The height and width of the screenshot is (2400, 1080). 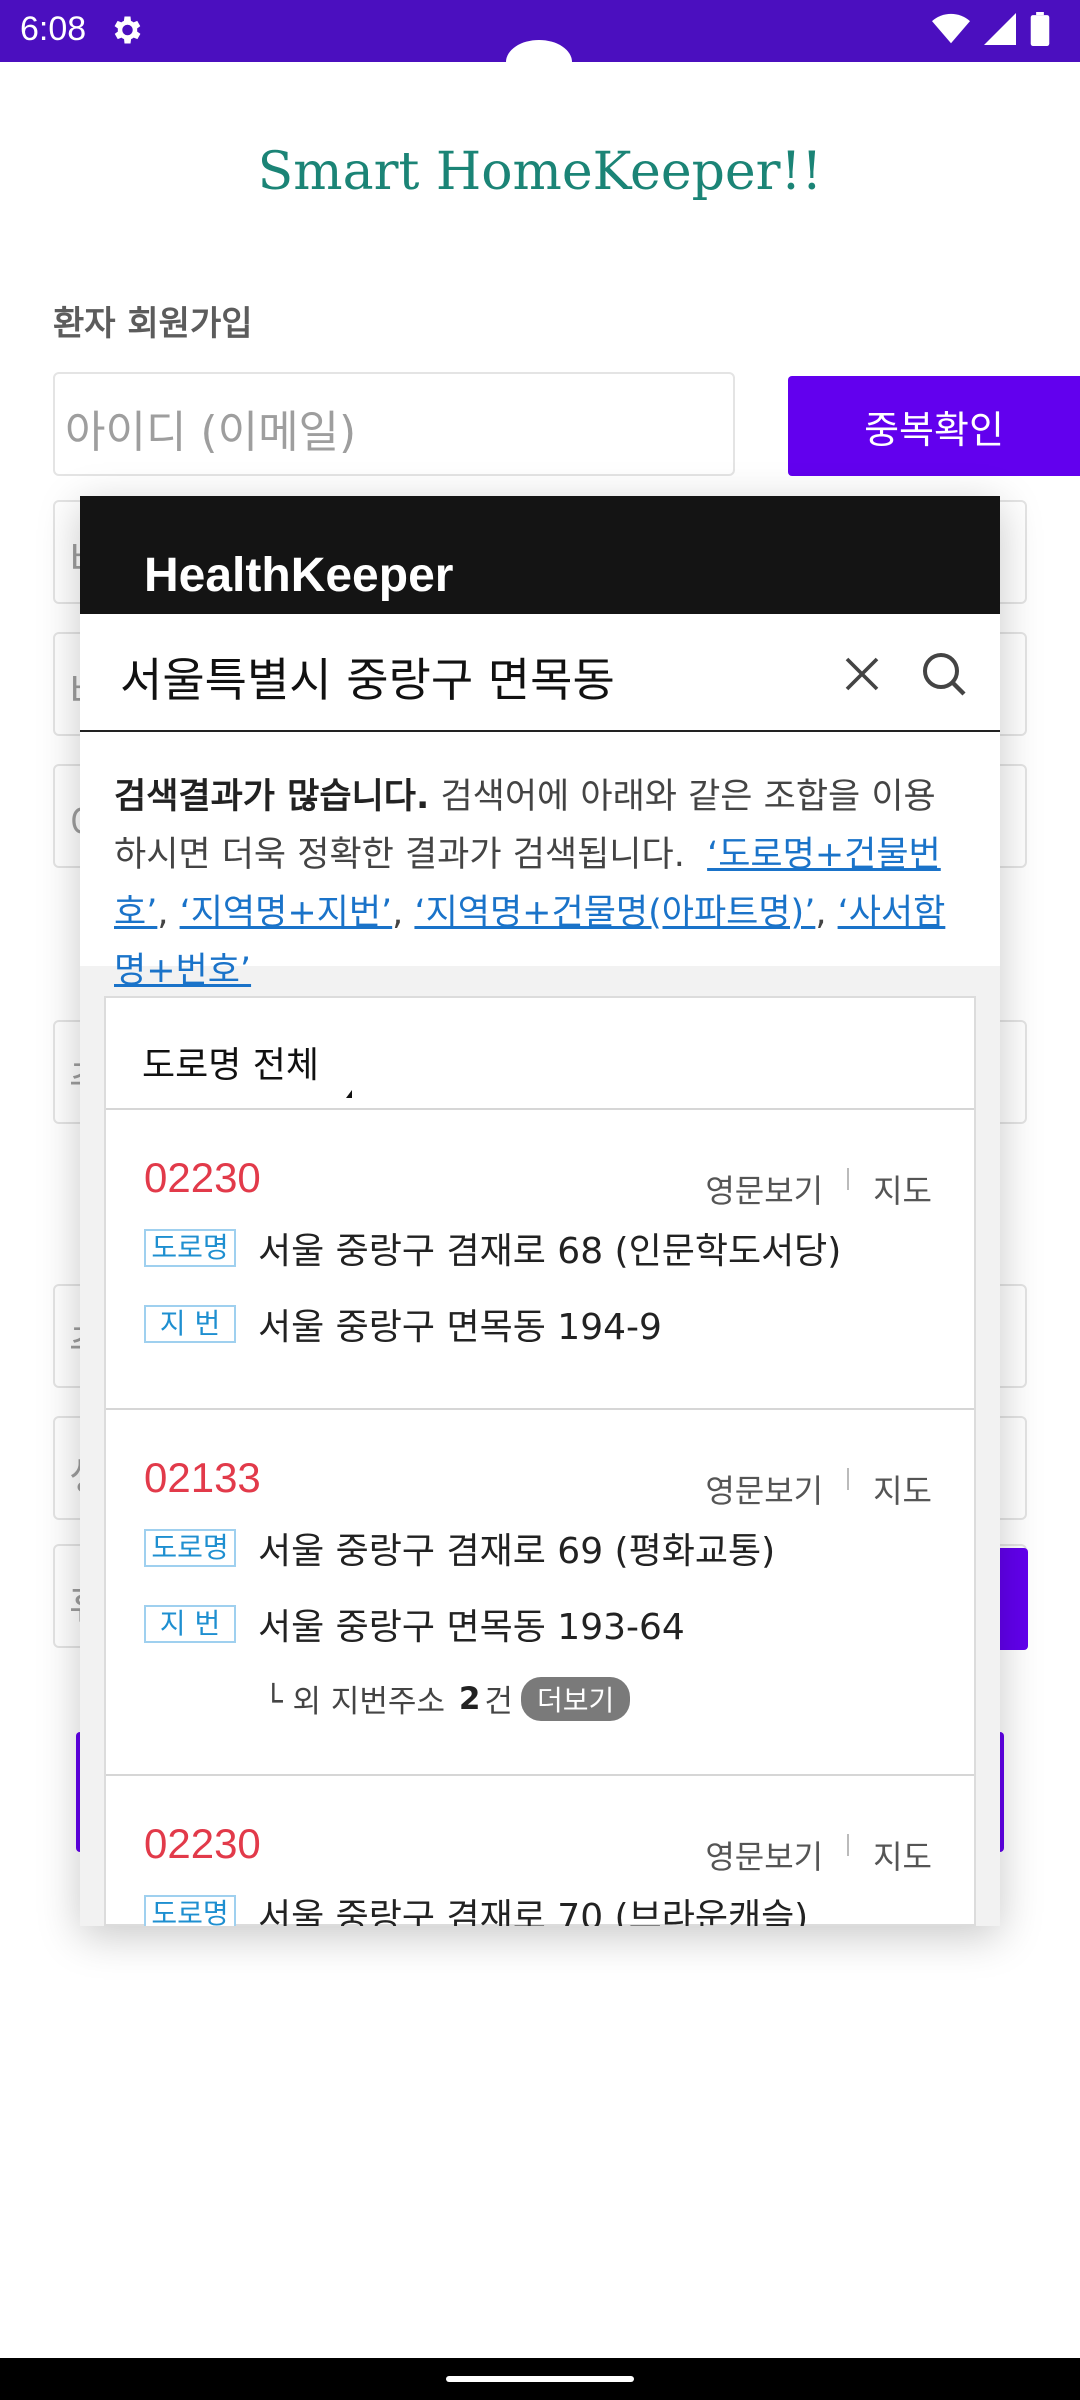 I want to click on section-label: 환자 회원가입, so click(x=153, y=324).